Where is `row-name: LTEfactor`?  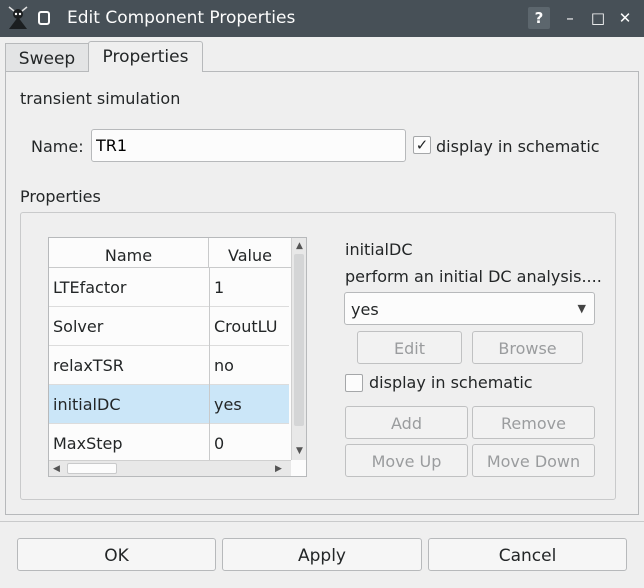
row-name: LTEfactor is located at coordinates (90, 287).